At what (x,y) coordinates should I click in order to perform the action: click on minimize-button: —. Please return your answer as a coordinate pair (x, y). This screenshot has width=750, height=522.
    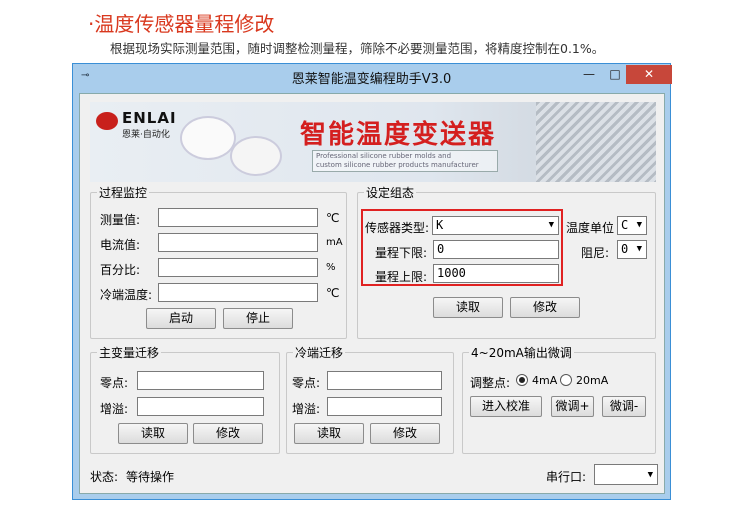
    Looking at the image, I should click on (589, 74).